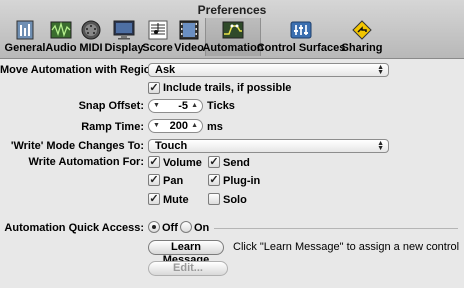  I want to click on tab-video-label: Video, so click(189, 48).